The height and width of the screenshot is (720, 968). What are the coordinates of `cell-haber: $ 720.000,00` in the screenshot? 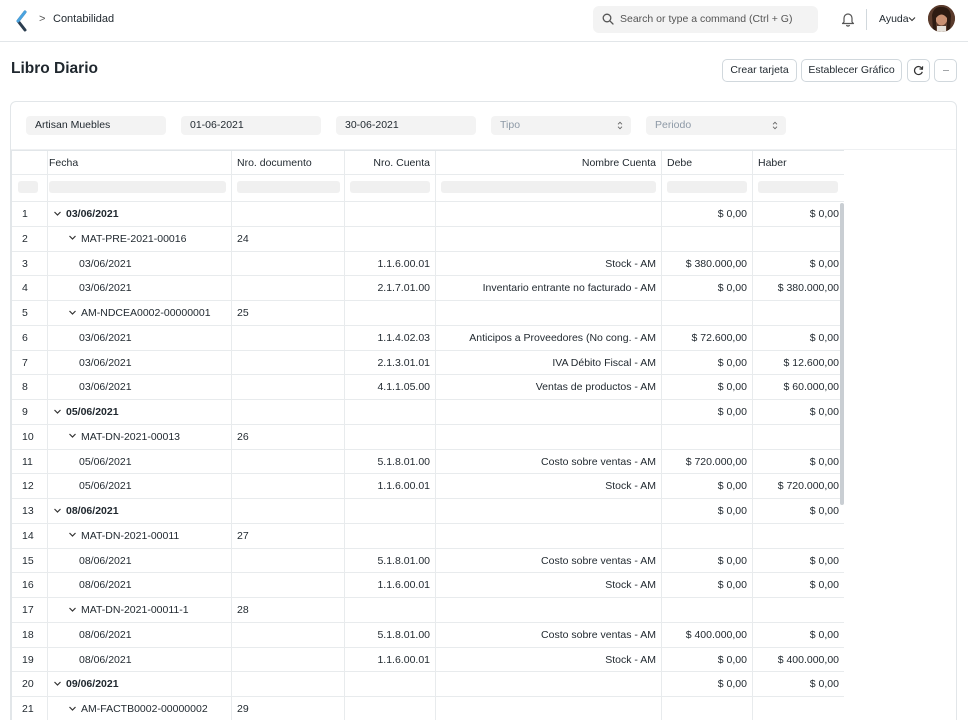 It's located at (798, 486).